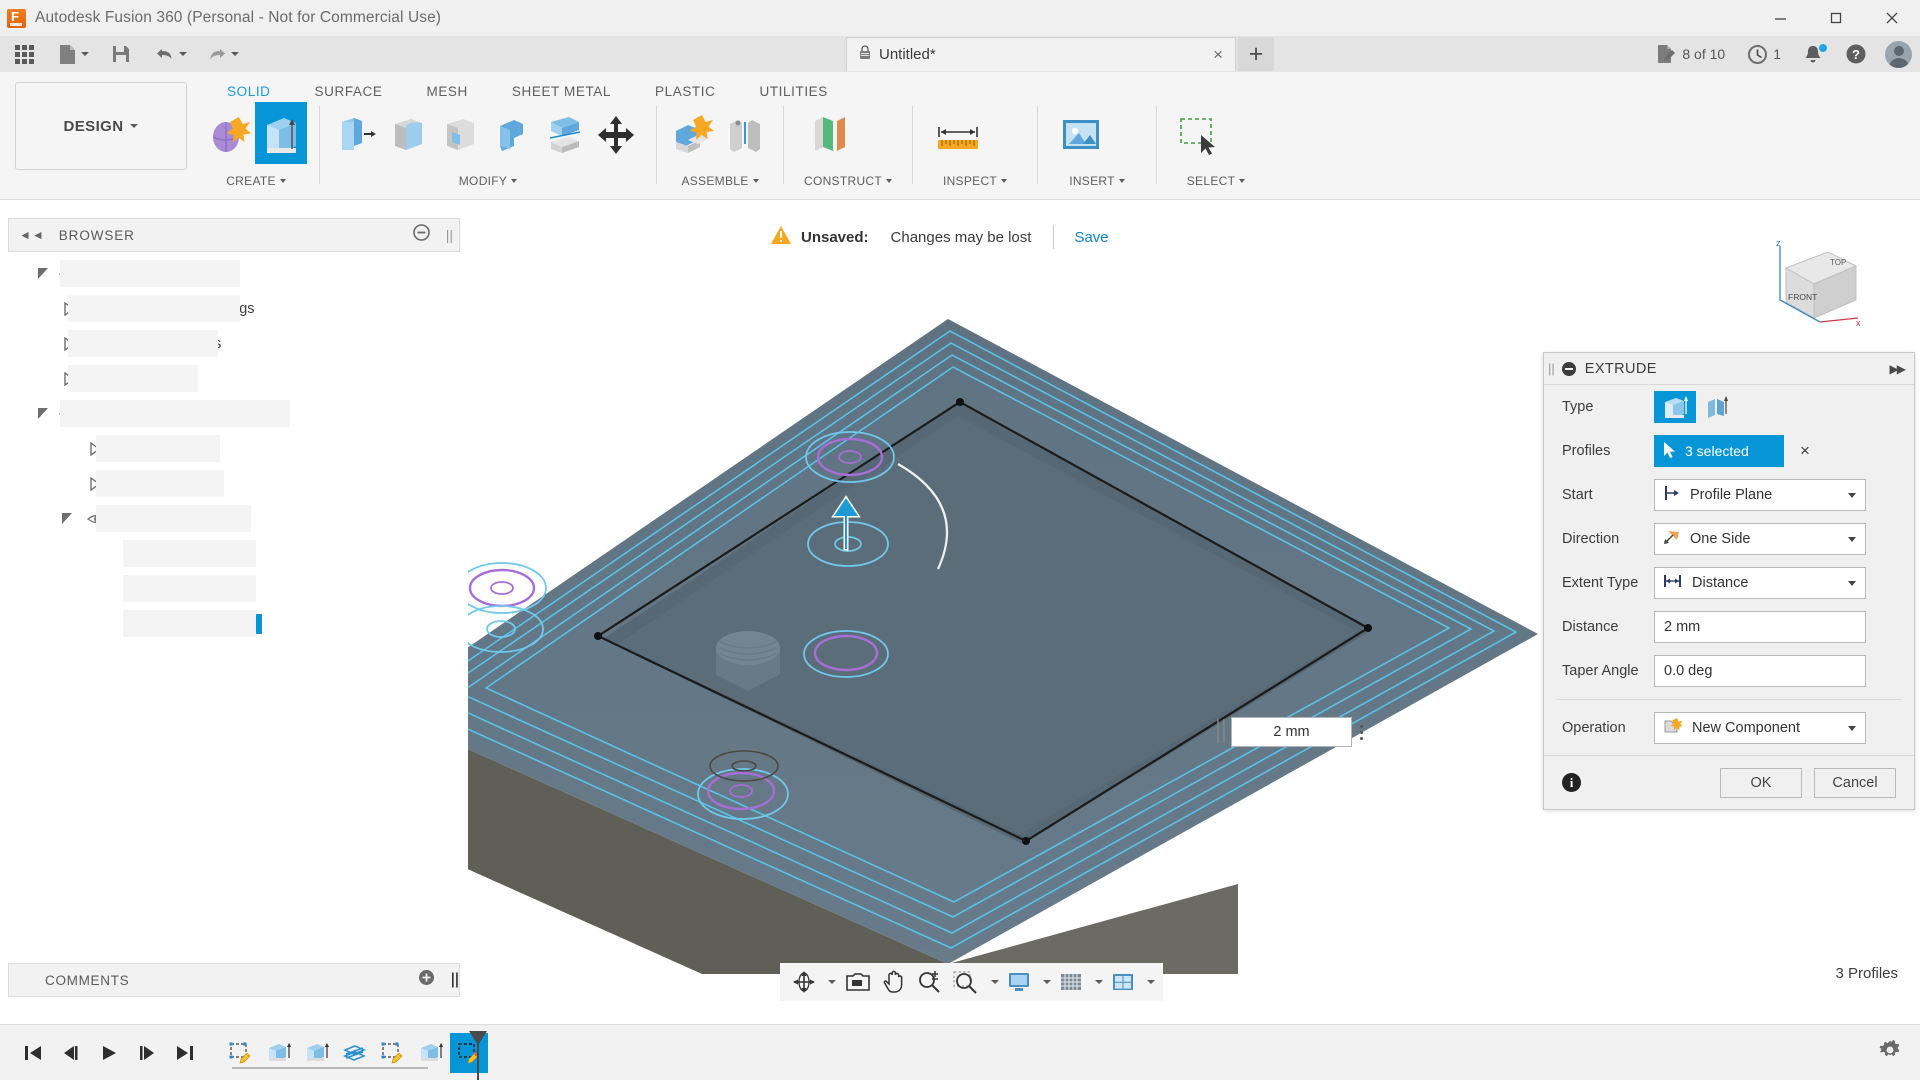 The width and height of the screenshot is (1920, 1080). Describe the element at coordinates (1019, 982) in the screenshot. I see `display-settings-icon` at that location.